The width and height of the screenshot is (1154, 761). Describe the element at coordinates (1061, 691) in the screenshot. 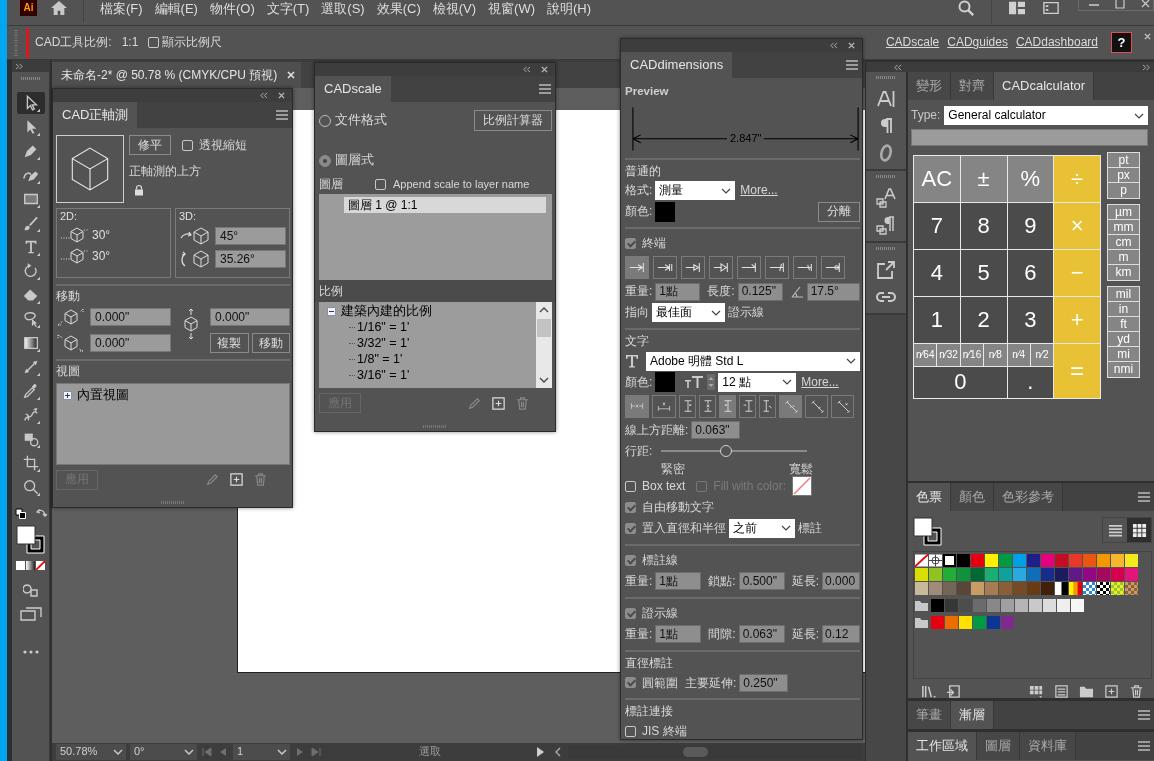

I see `list-options-icon` at that location.